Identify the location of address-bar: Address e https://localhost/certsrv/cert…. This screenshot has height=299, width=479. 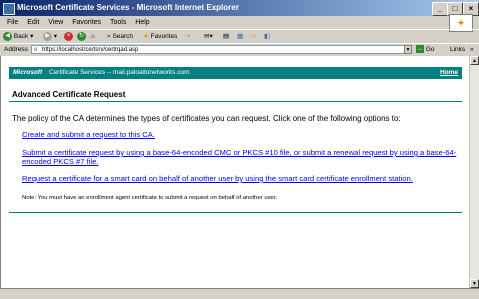
(239, 50).